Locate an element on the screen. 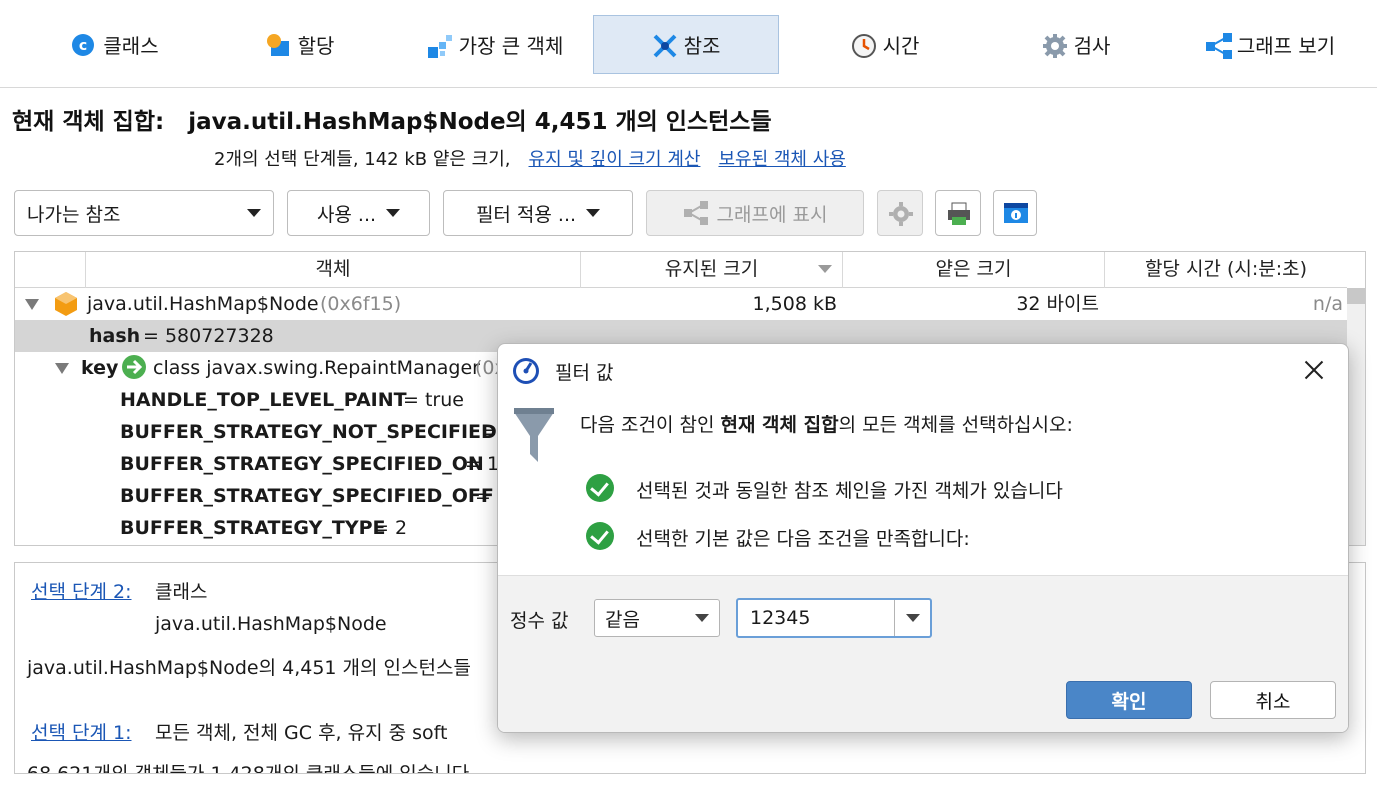 Image resolution: width=1377 pixels, height=791 pixels. column-object: 객체 is located at coordinates (332, 270).